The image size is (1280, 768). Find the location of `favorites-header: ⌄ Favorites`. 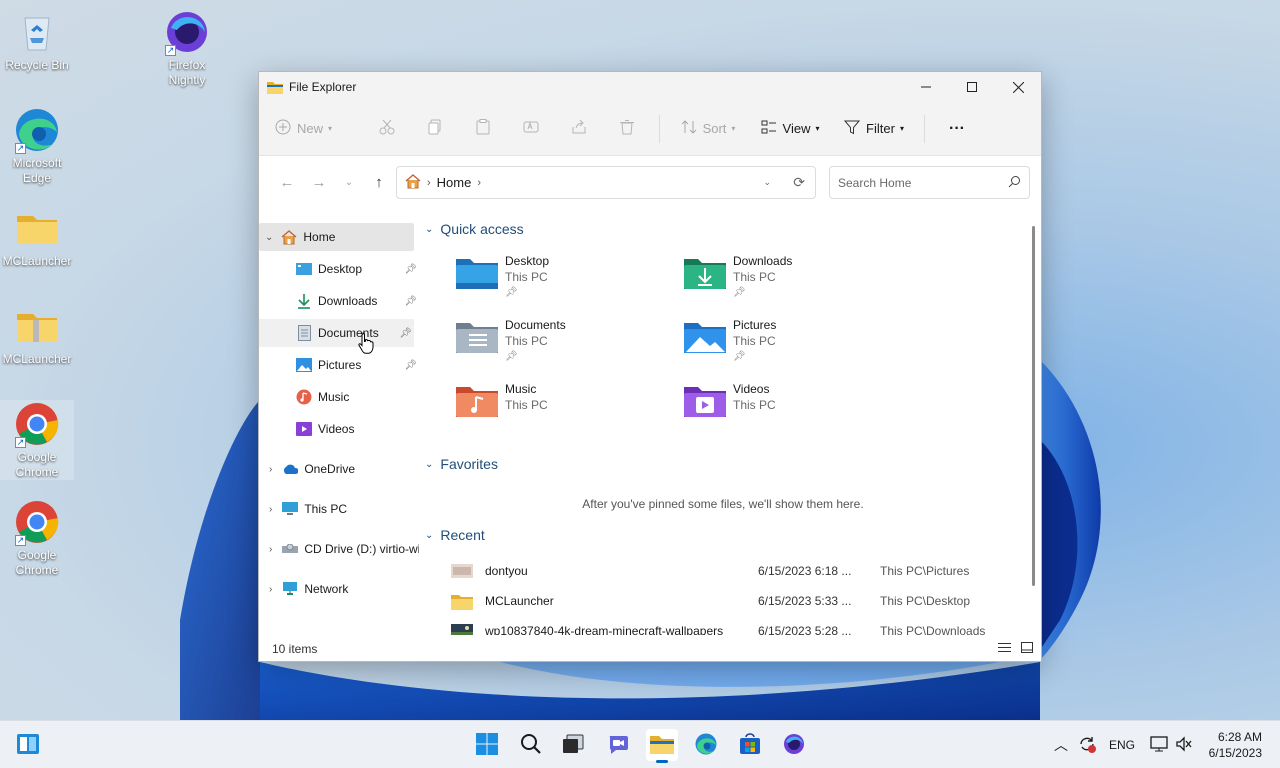

favorites-header: ⌄ Favorites is located at coordinates (461, 464).